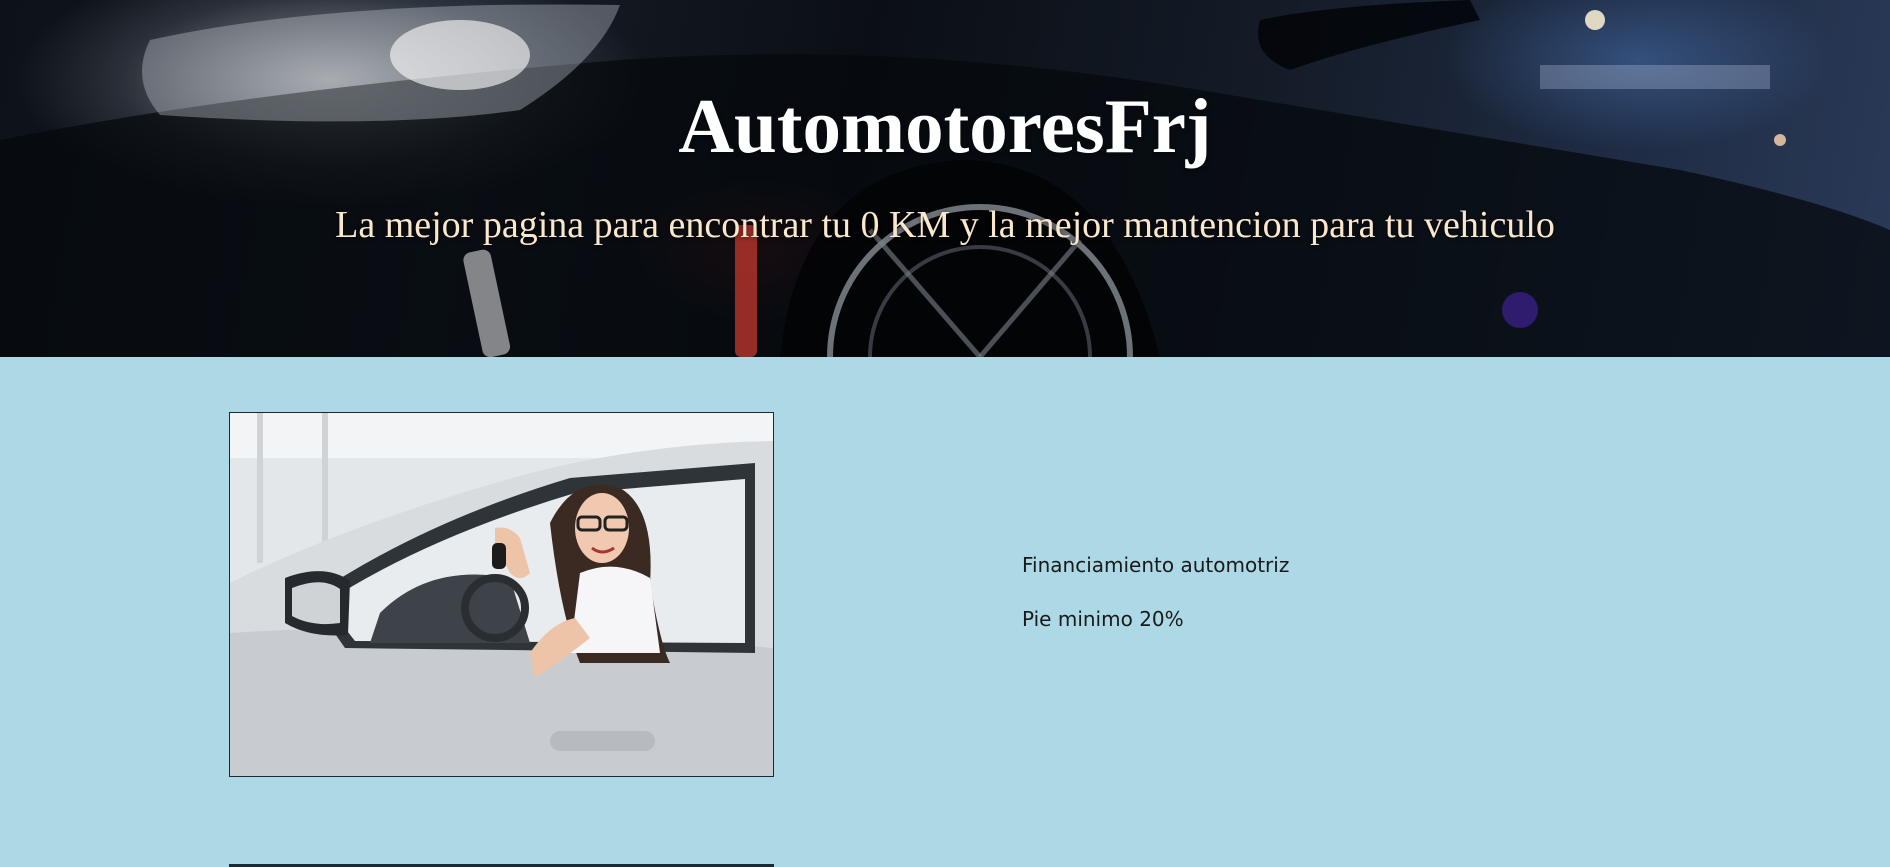  Describe the element at coordinates (1156, 565) in the screenshot. I see `financing-heading: Financiamiento automotriz` at that location.